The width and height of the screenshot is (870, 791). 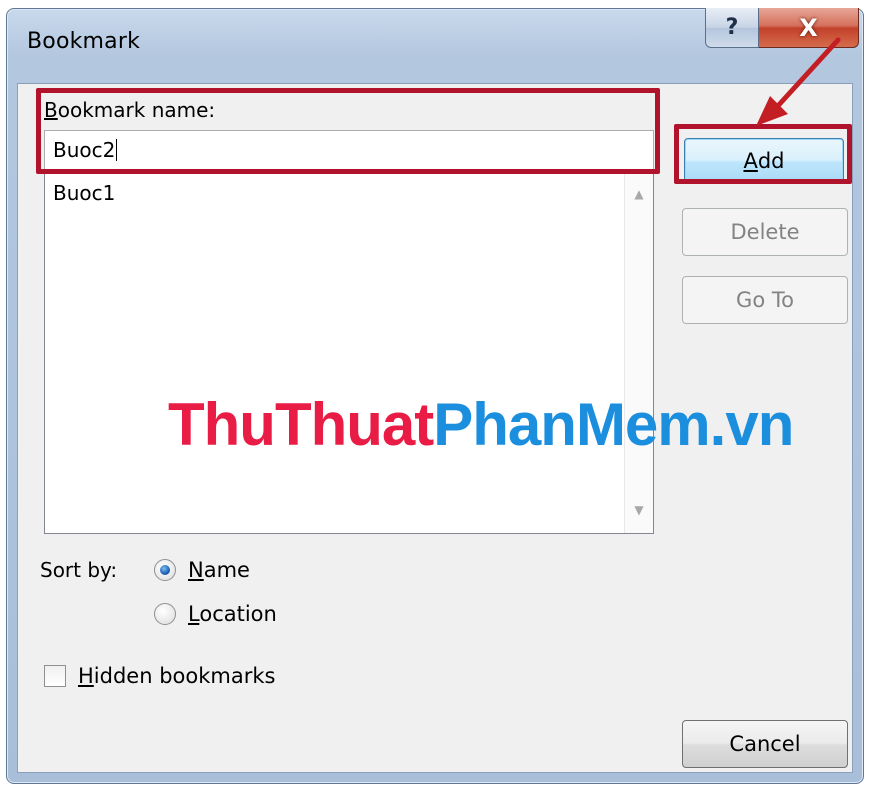 I want to click on close-button: X, so click(x=809, y=28).